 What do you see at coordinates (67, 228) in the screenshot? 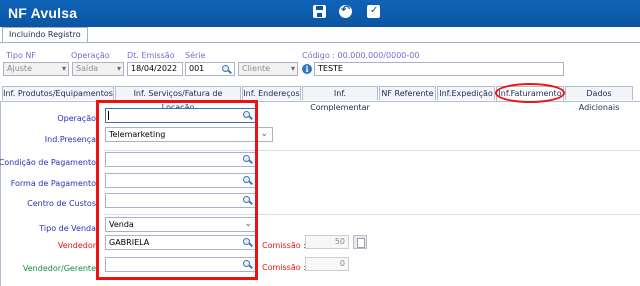
I see `tipo-venda-label: Tipo de Venda` at bounding box center [67, 228].